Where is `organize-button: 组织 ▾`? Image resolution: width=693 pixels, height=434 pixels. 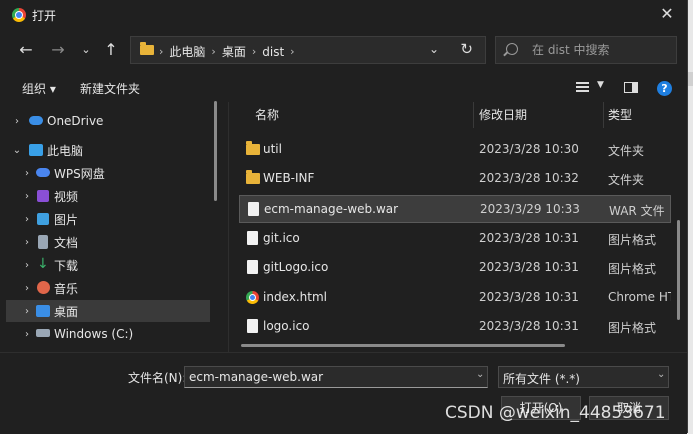
organize-button: 组织 ▾ is located at coordinates (39, 88).